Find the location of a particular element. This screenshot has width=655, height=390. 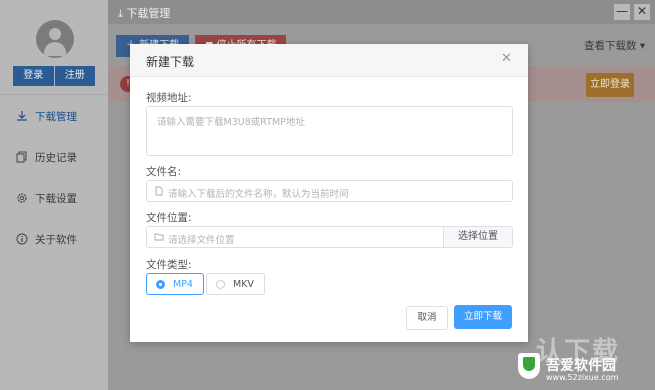

sidebar-item-label: 历史记录 is located at coordinates (56, 157).